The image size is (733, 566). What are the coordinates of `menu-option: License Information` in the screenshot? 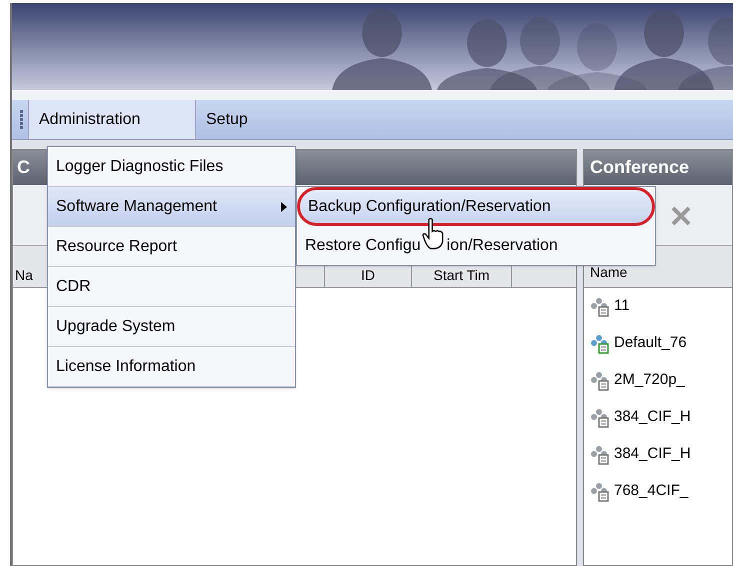 It's located at (171, 367).